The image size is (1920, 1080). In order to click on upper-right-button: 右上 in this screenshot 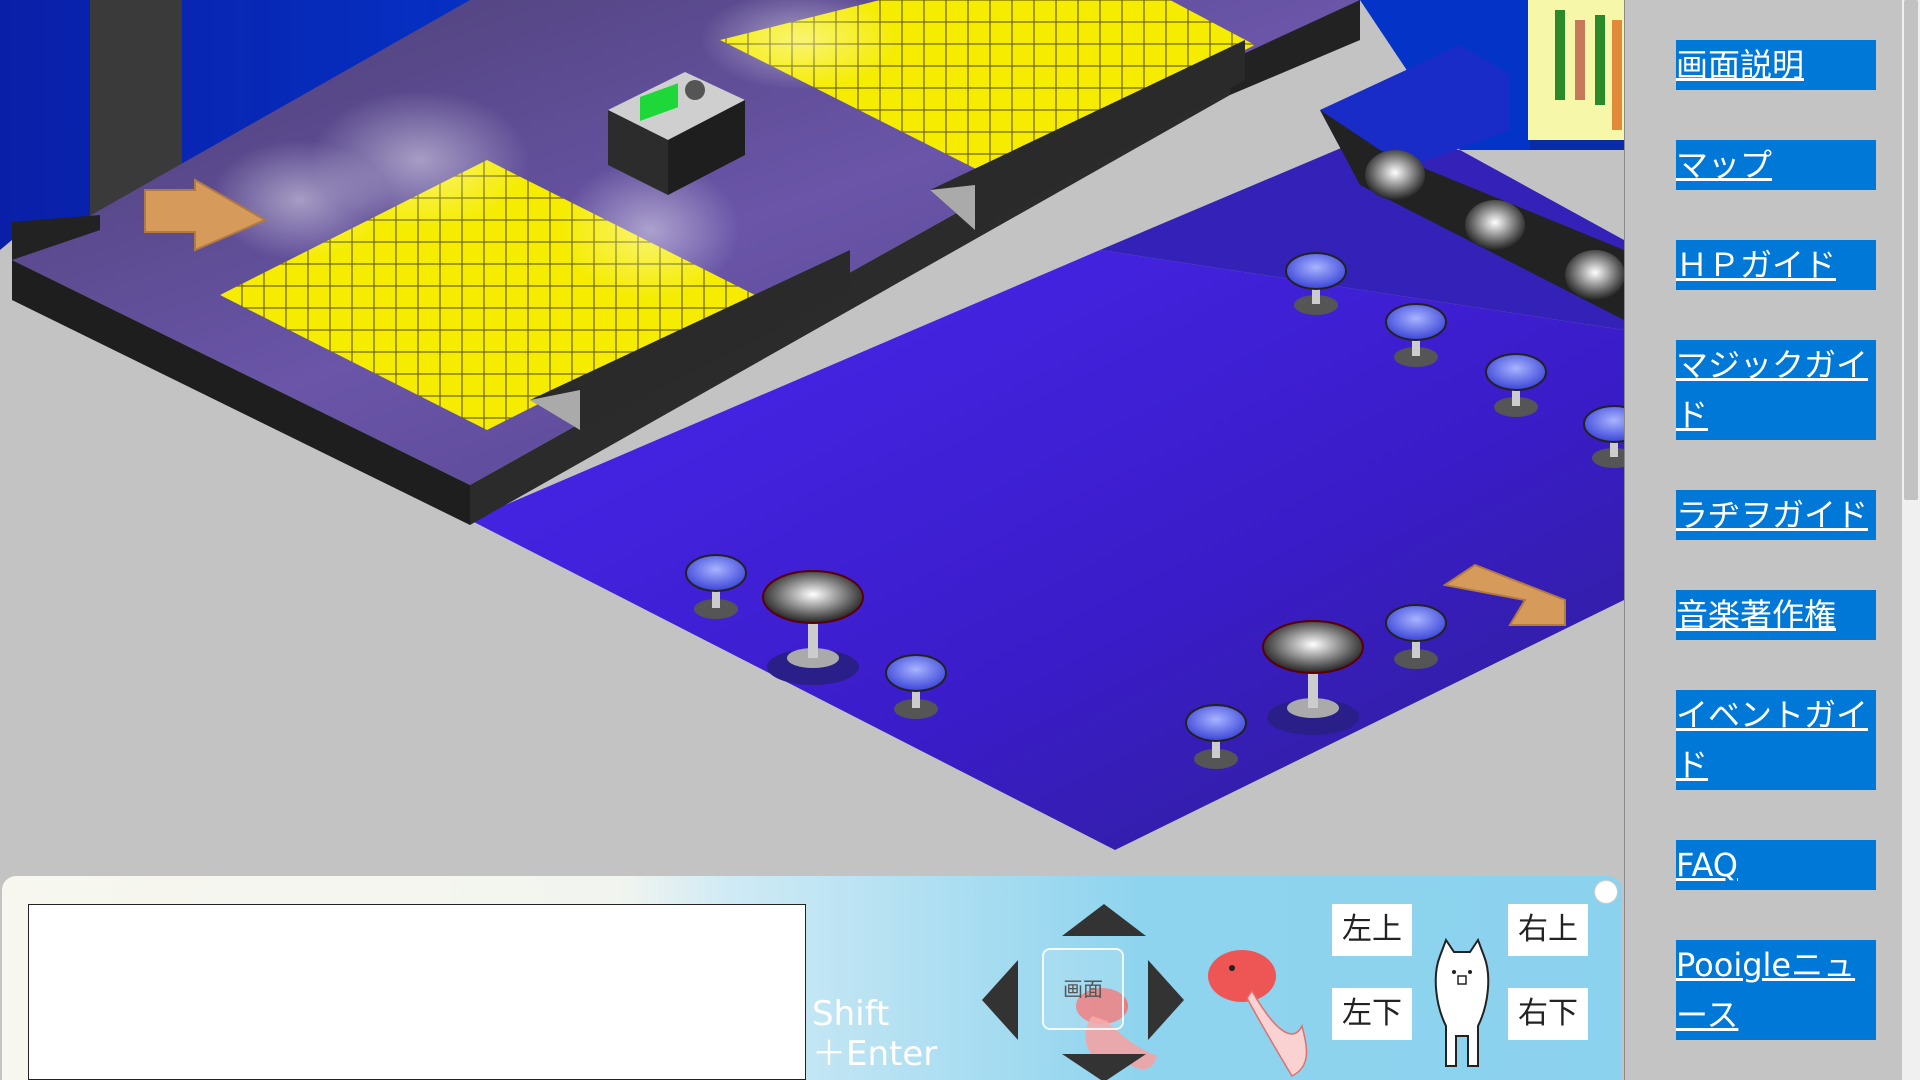, I will do `click(1548, 930)`.